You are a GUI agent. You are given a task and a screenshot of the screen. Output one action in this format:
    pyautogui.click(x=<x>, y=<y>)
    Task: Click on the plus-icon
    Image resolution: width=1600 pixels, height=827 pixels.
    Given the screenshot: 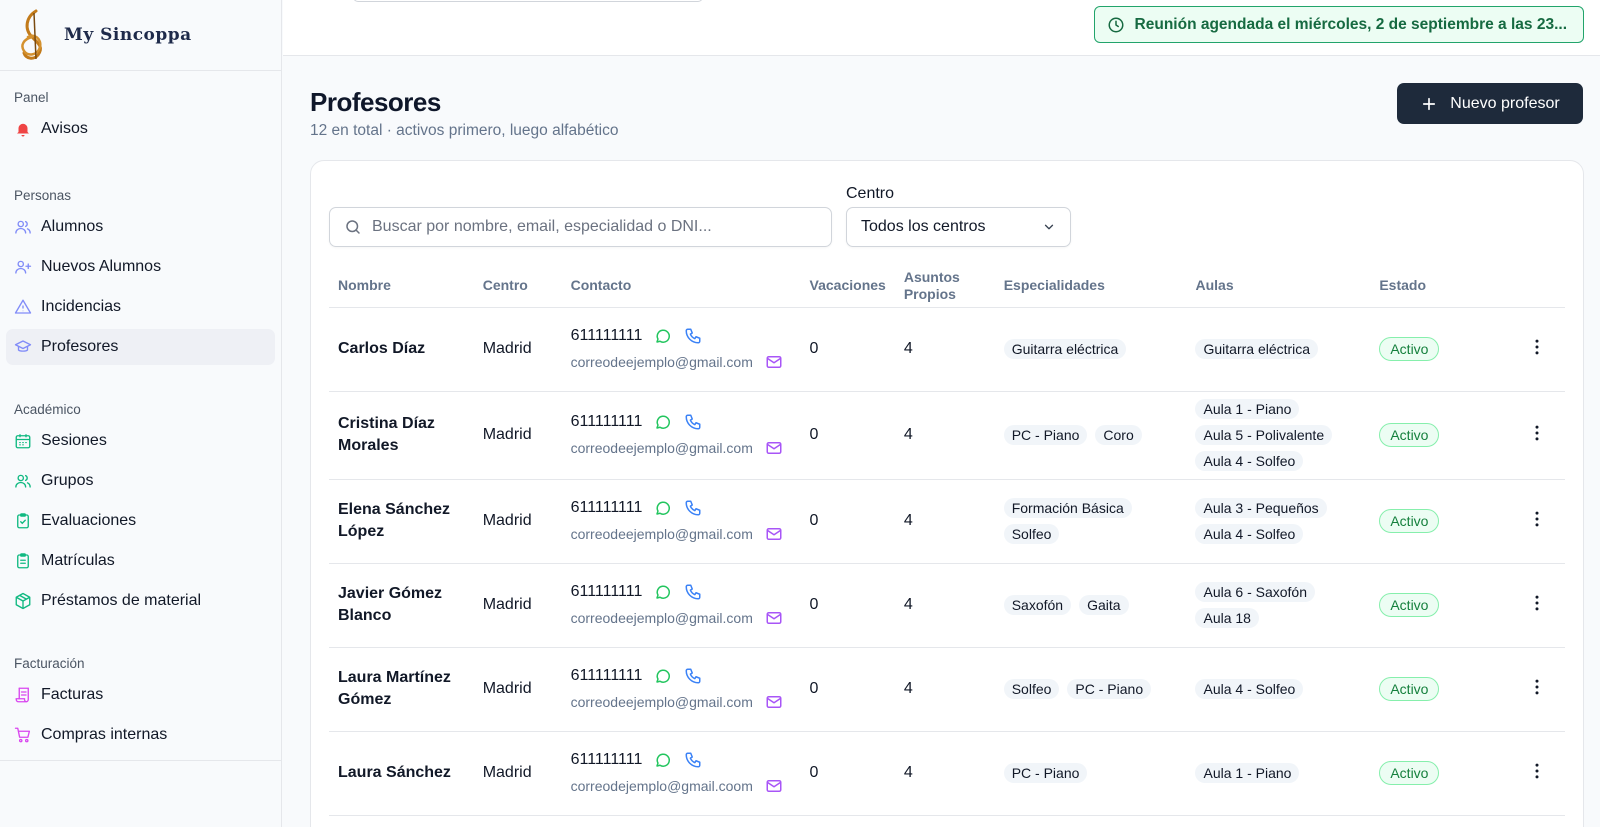 What is the action you would take?
    pyautogui.click(x=1429, y=103)
    